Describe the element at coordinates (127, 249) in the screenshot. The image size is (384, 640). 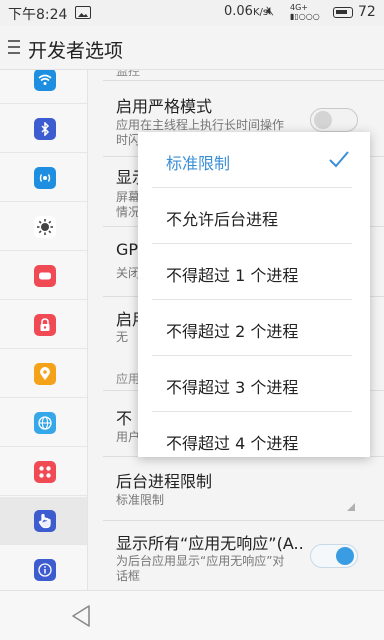
I see `gpu-title: GP` at that location.